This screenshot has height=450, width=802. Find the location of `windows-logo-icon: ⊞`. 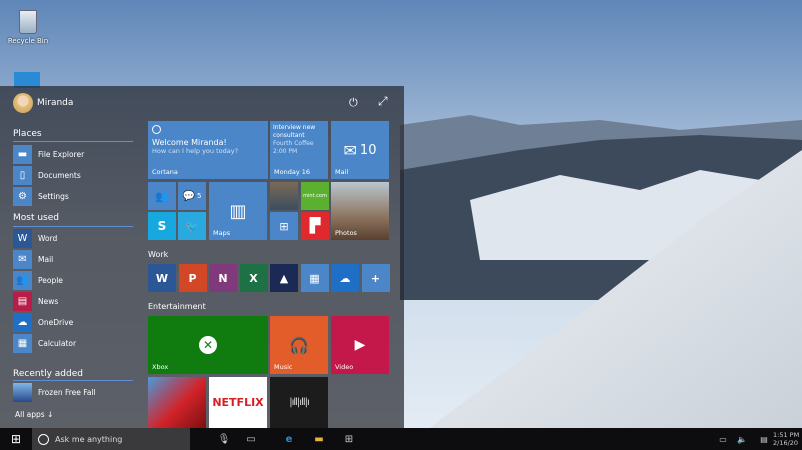

windows-logo-icon: ⊞ is located at coordinates (16, 439).